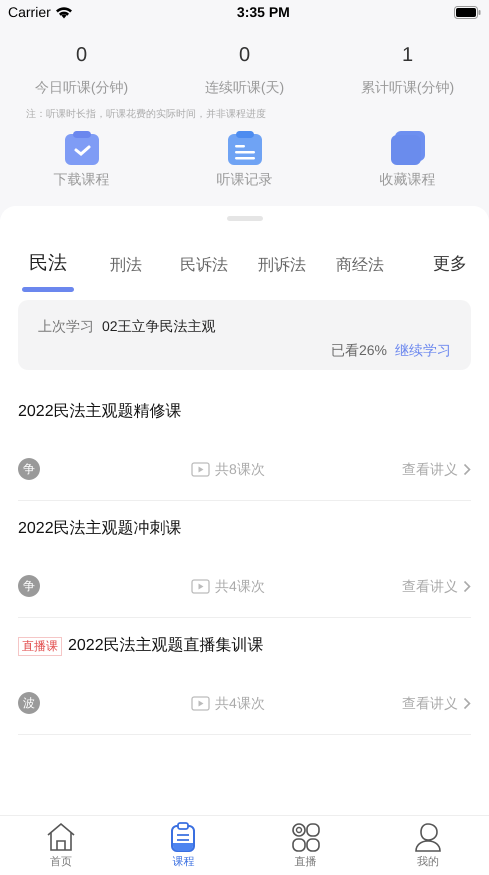  Describe the element at coordinates (408, 148) in the screenshot. I see `stacked-squares-icon` at that location.